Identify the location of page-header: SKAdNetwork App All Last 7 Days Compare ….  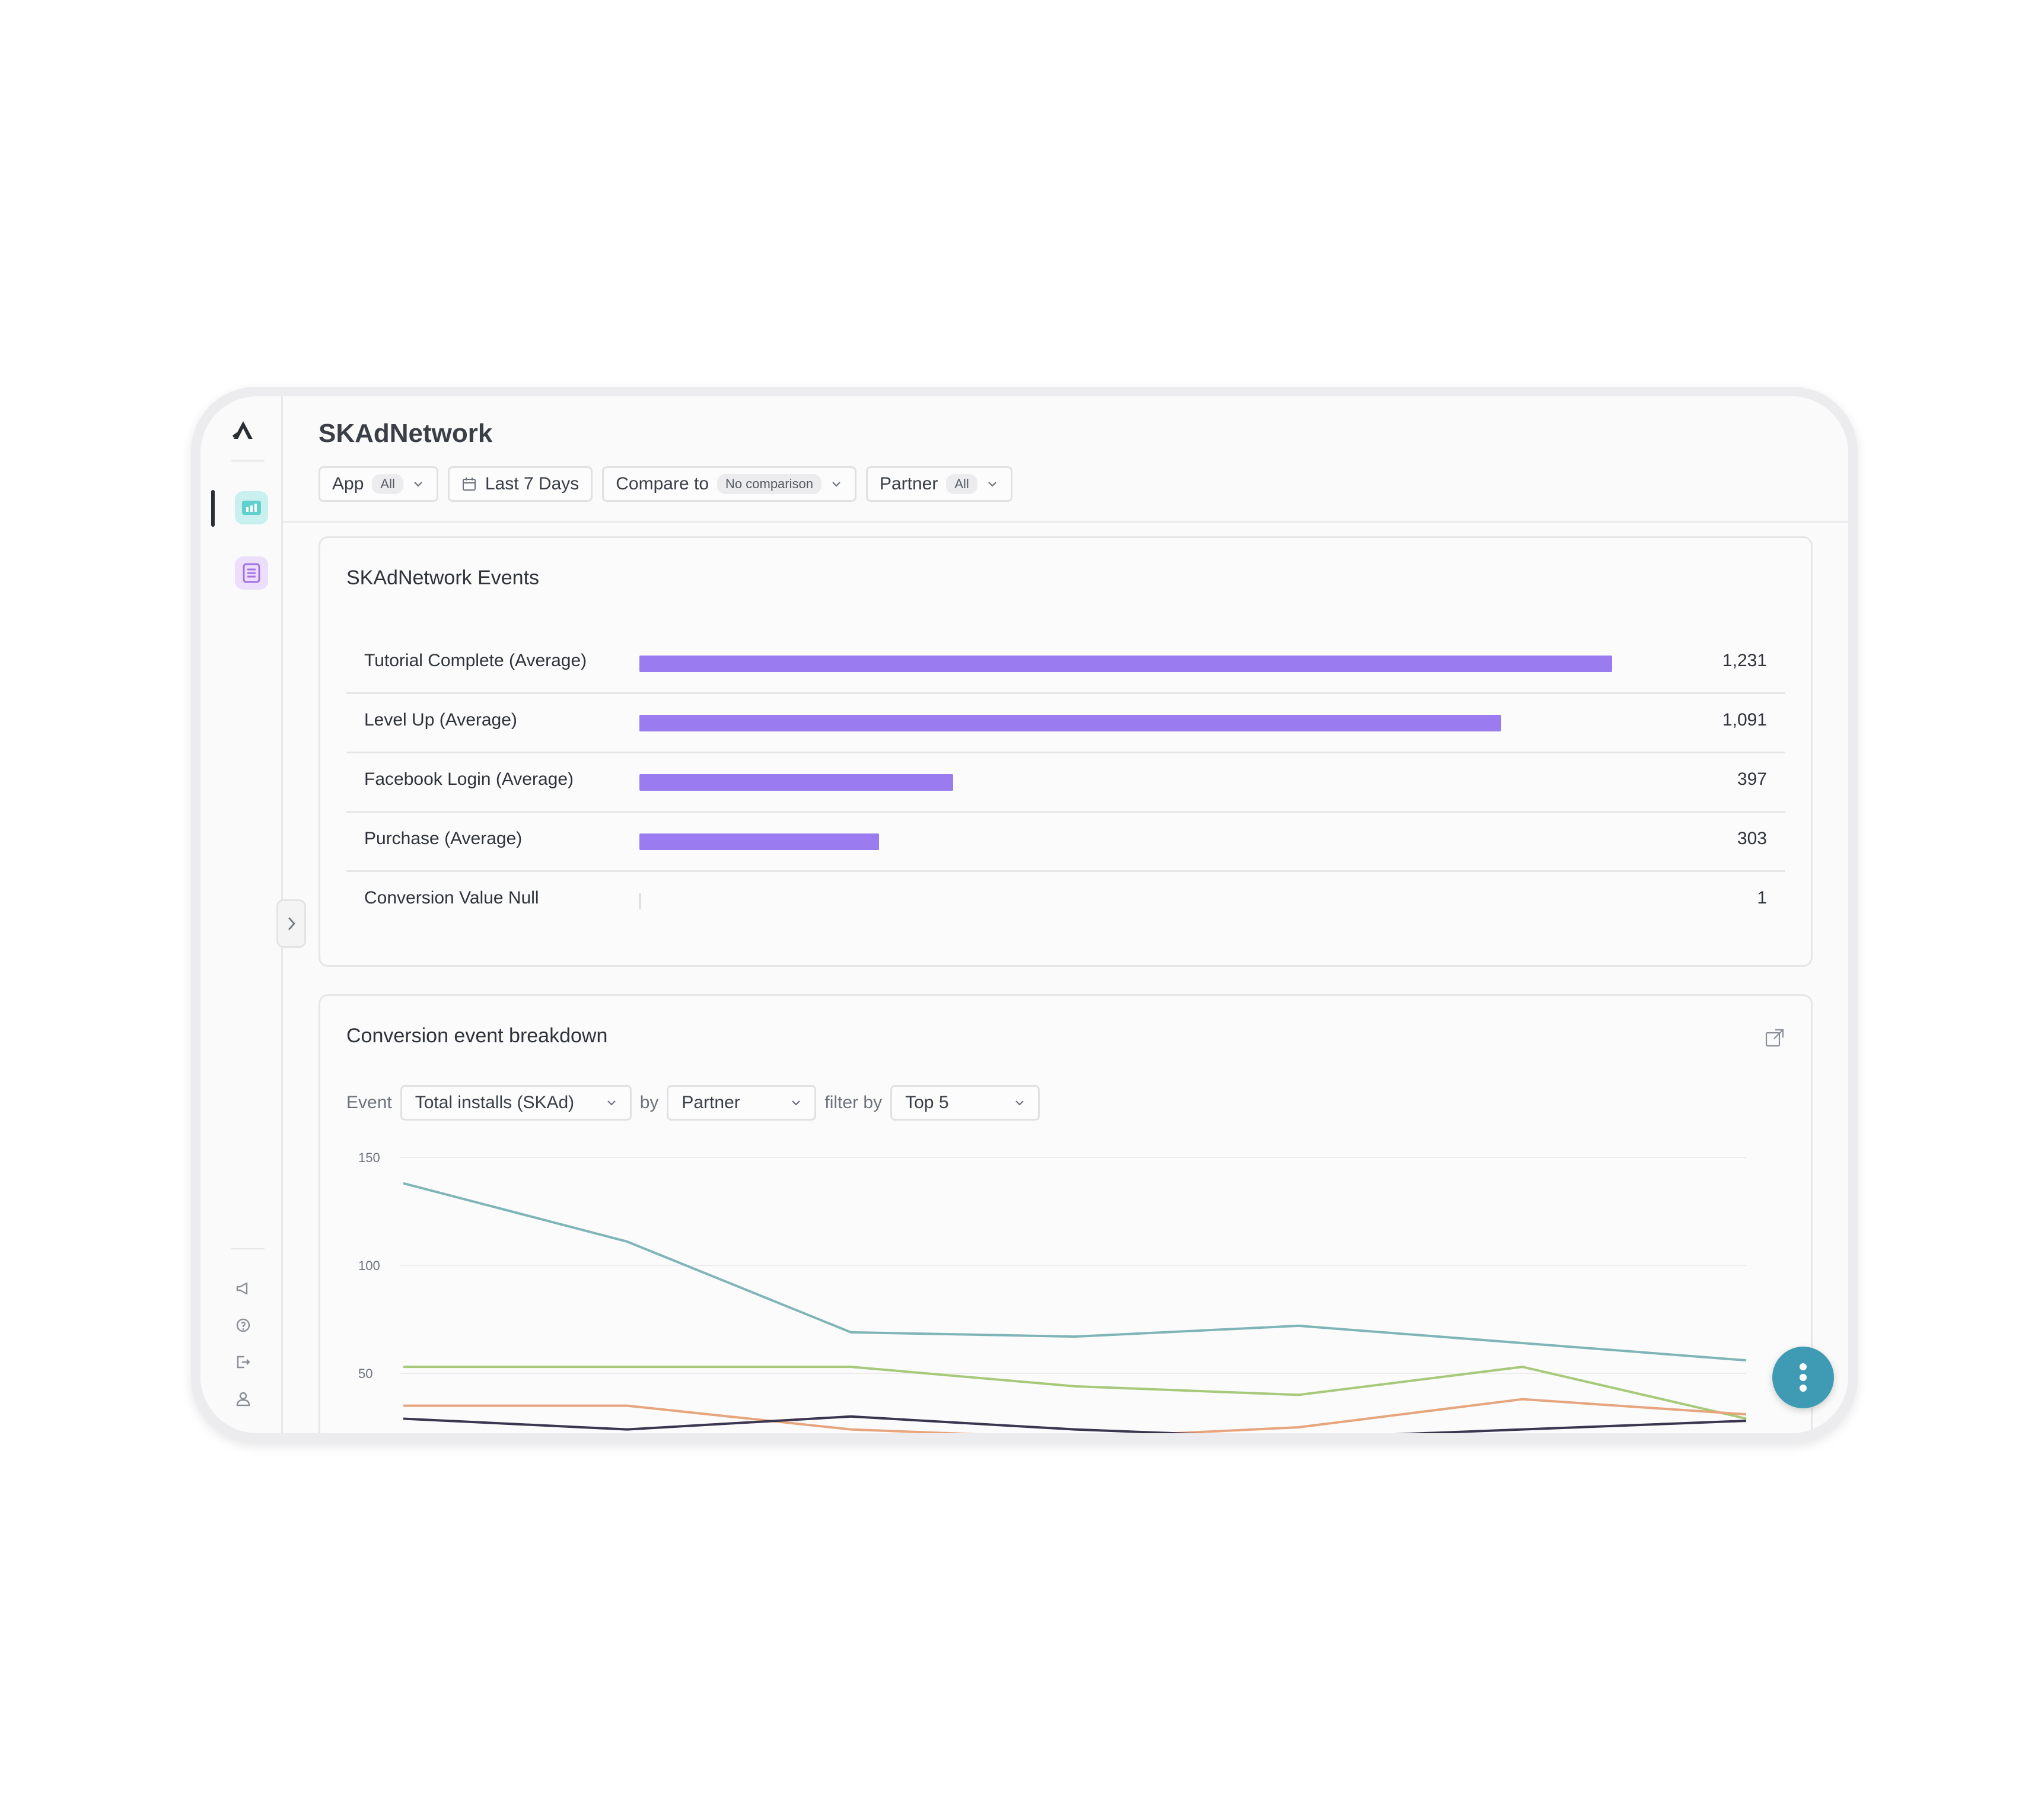
(1065, 459).